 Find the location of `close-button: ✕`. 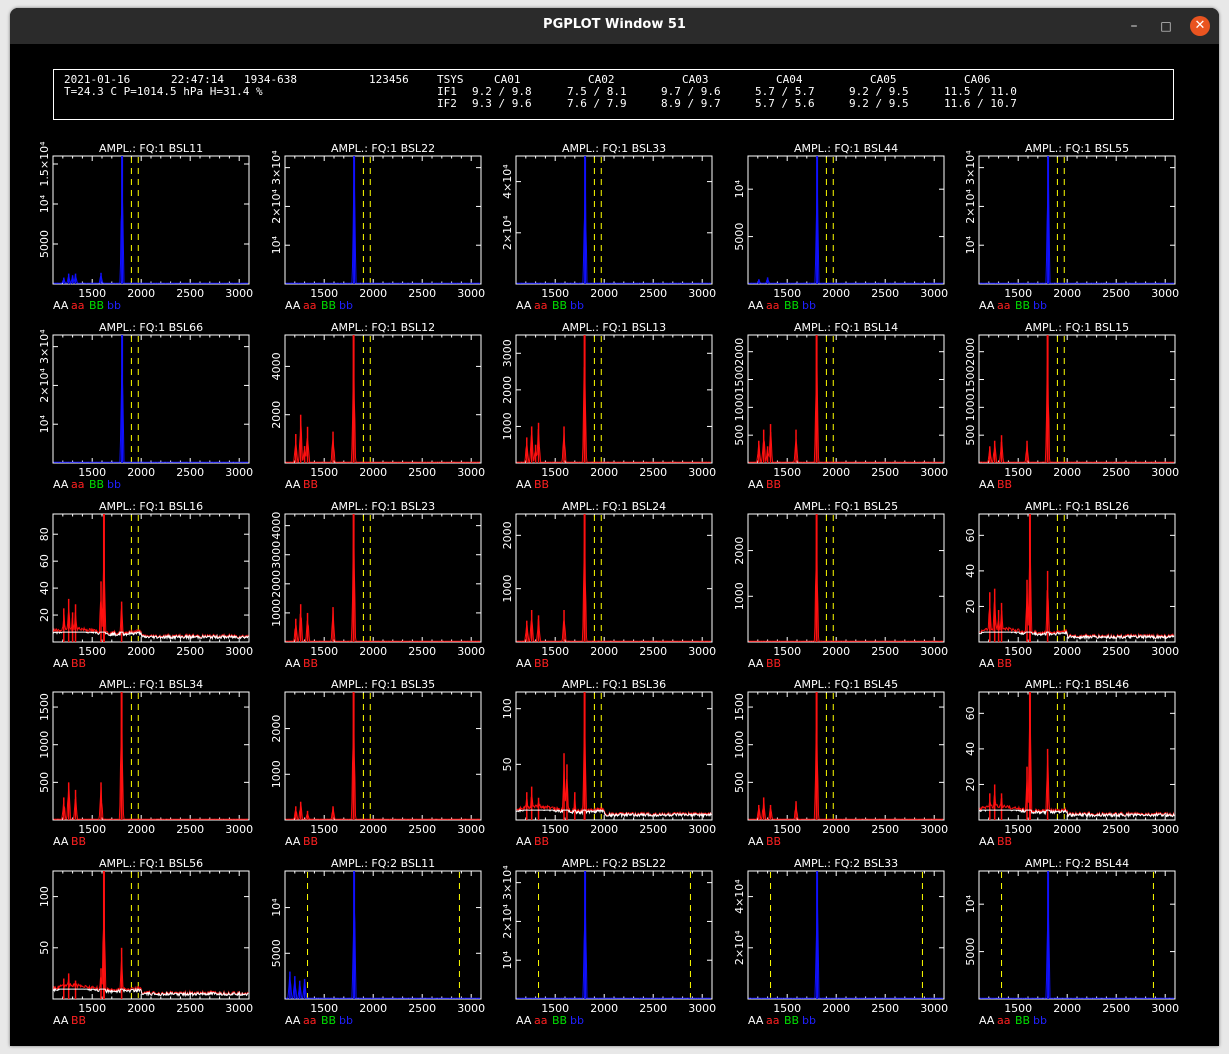

close-button: ✕ is located at coordinates (1200, 26).